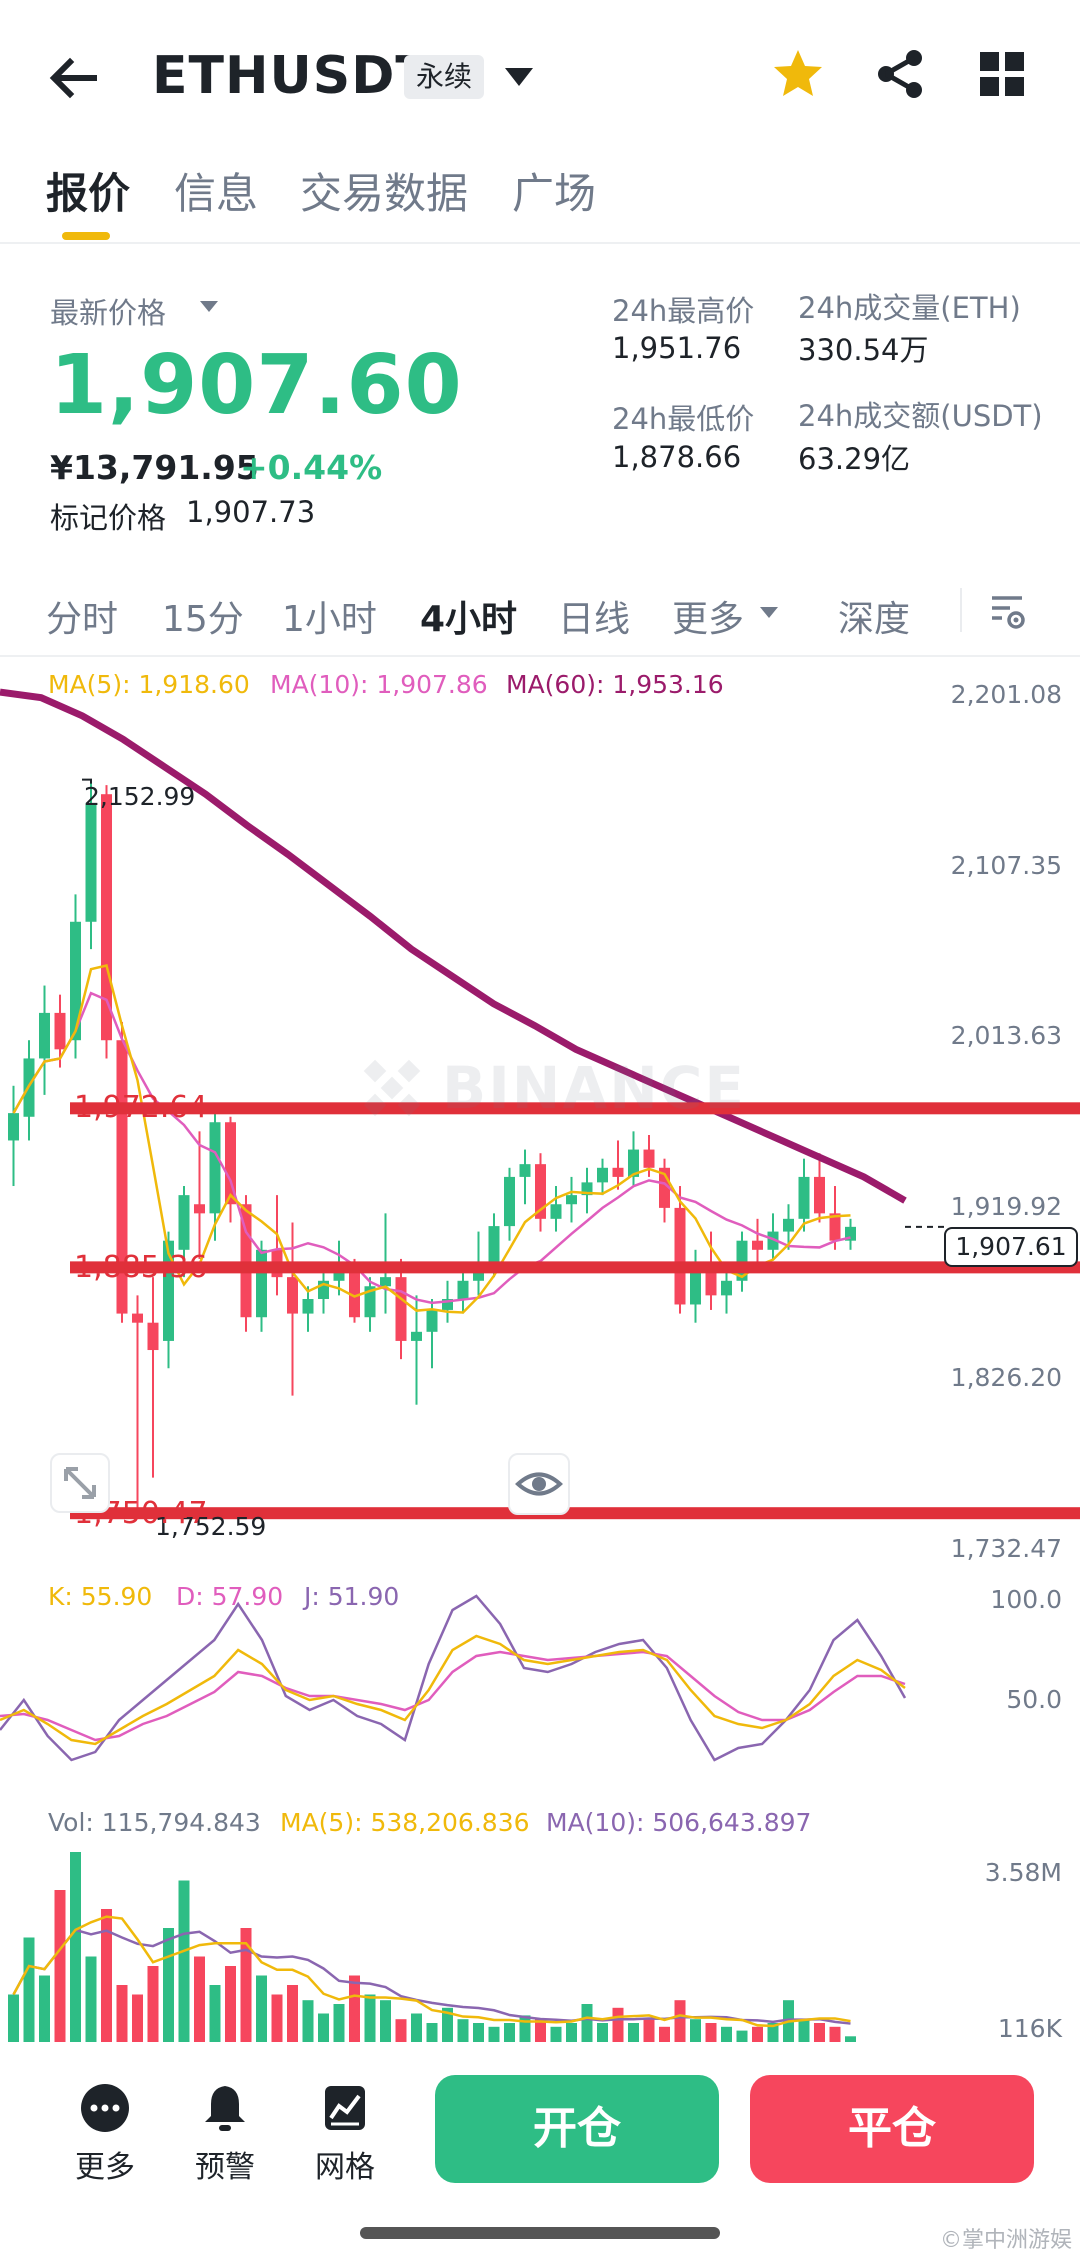 This screenshot has height=2261, width=1080. What do you see at coordinates (1006, 1548) in the screenshot?
I see `price-axis-label: 1,732.47` at bounding box center [1006, 1548].